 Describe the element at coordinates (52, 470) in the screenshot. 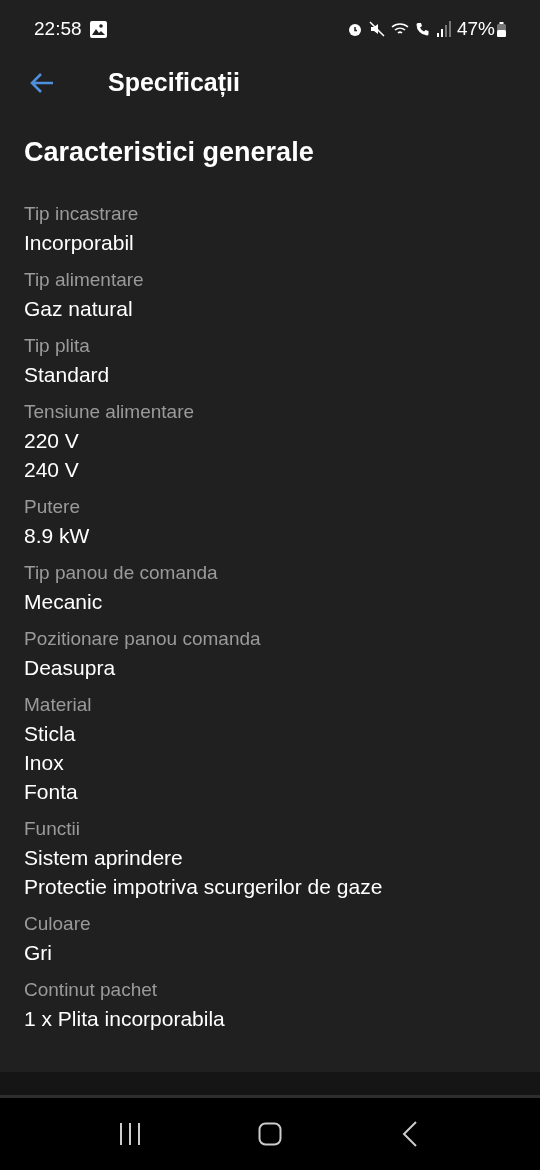

I see `spec-value: 240 V` at that location.